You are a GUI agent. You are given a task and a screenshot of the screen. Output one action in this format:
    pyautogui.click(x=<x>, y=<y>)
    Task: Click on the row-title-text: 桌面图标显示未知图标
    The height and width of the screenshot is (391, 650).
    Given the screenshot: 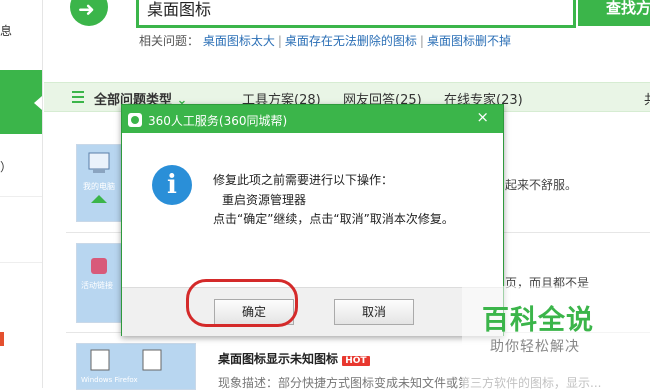 What is the action you would take?
    pyautogui.click(x=278, y=359)
    